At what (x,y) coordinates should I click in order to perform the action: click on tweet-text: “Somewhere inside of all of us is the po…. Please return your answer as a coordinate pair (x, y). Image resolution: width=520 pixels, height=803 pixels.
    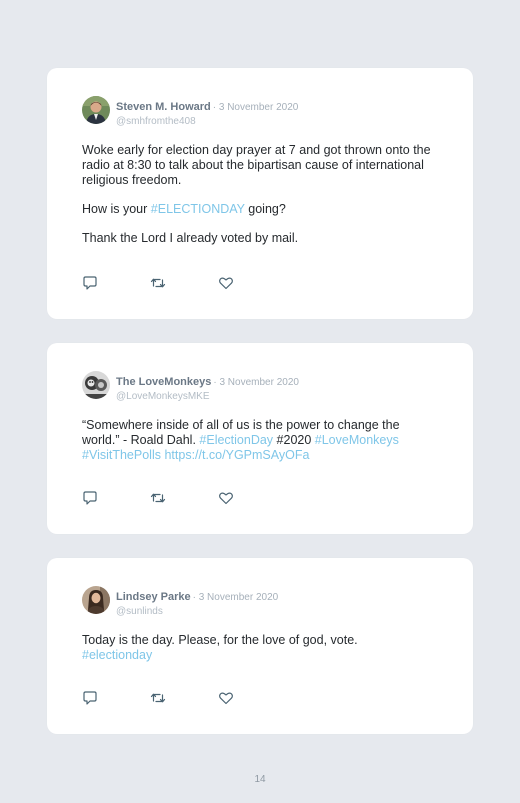
    Looking at the image, I should click on (253, 440).